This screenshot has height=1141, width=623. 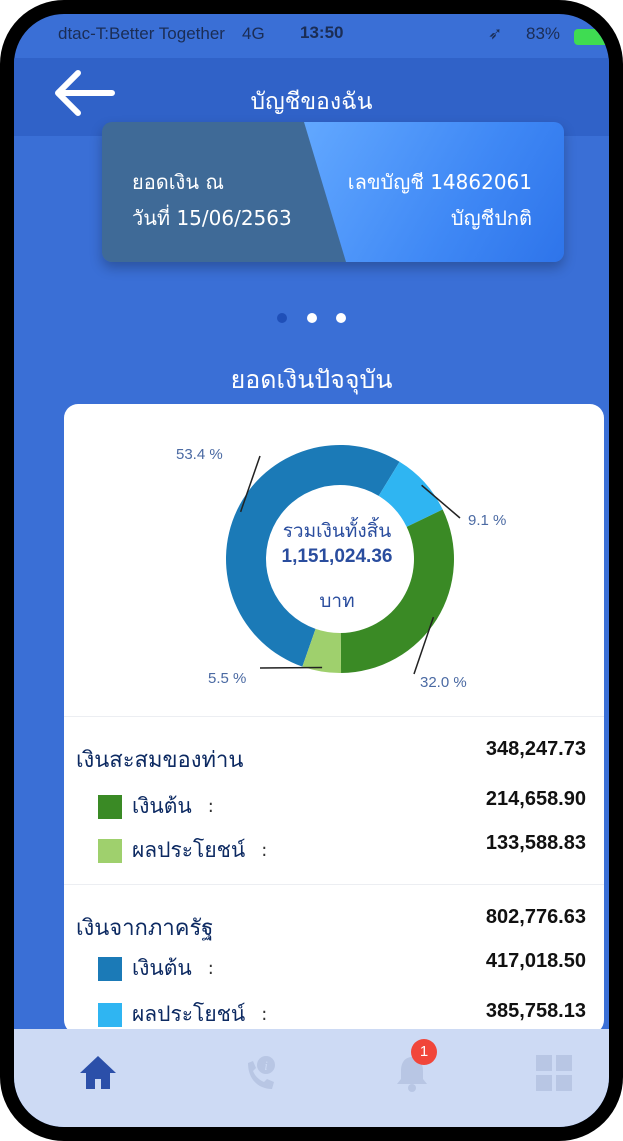 I want to click on savings-principal-row: เงินต้น :, so click(x=156, y=806).